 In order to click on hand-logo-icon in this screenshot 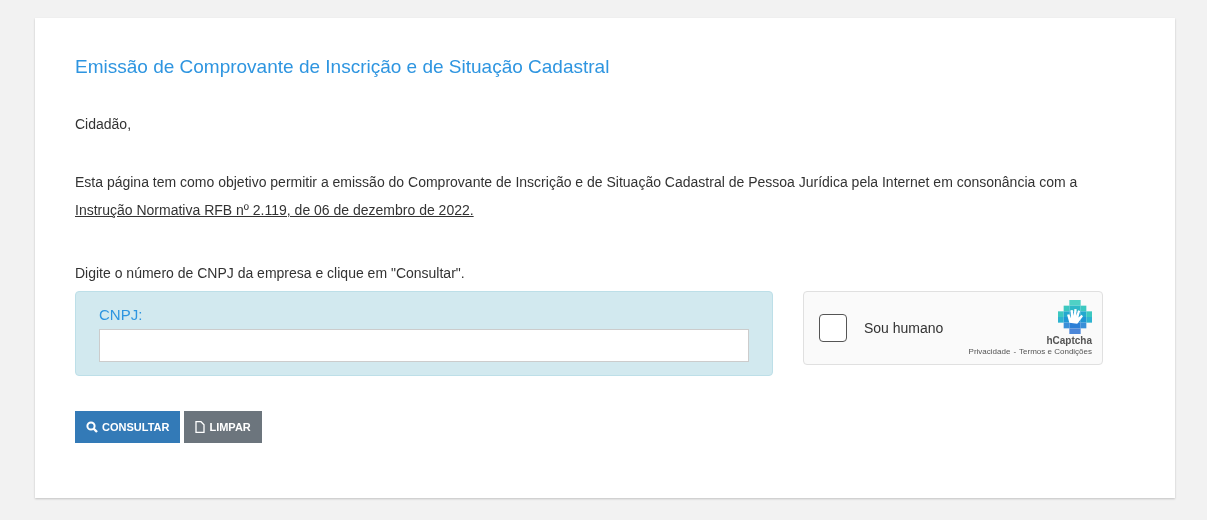, I will do `click(1075, 317)`.